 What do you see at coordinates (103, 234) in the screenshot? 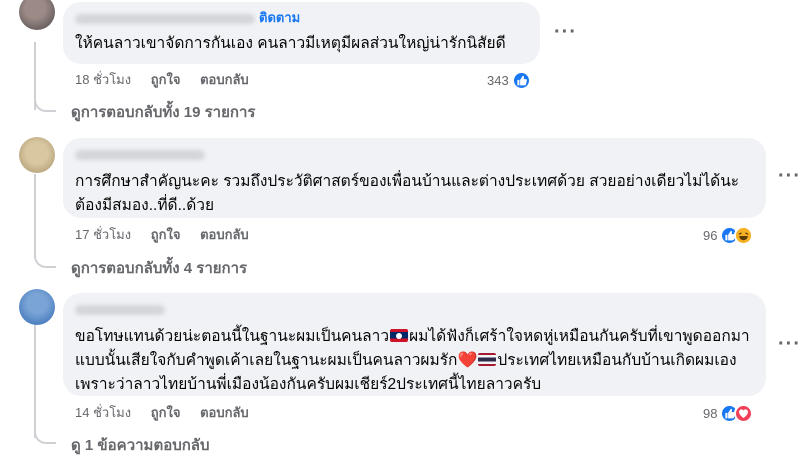
I see `comment-timestamp: 17 ชั่วโมง` at bounding box center [103, 234].